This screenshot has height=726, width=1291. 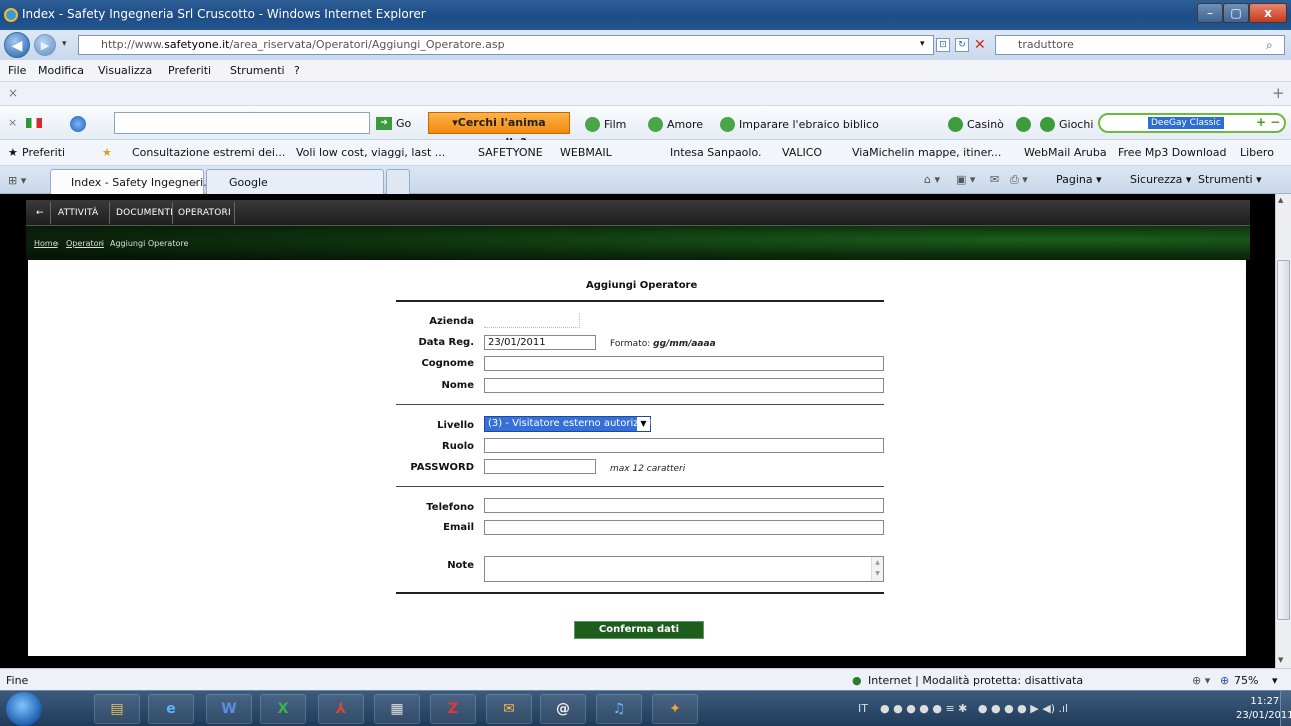 What do you see at coordinates (532, 320) in the screenshot?
I see `azienda-select` at bounding box center [532, 320].